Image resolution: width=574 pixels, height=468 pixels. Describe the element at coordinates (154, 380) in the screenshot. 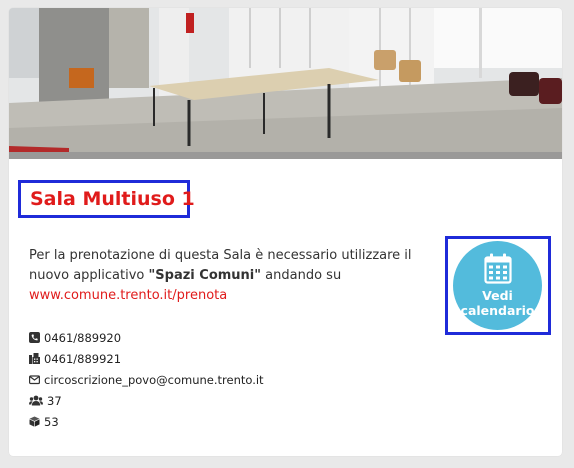

I see `email-address: circoscrizione_povo@comune.trento.it` at that location.